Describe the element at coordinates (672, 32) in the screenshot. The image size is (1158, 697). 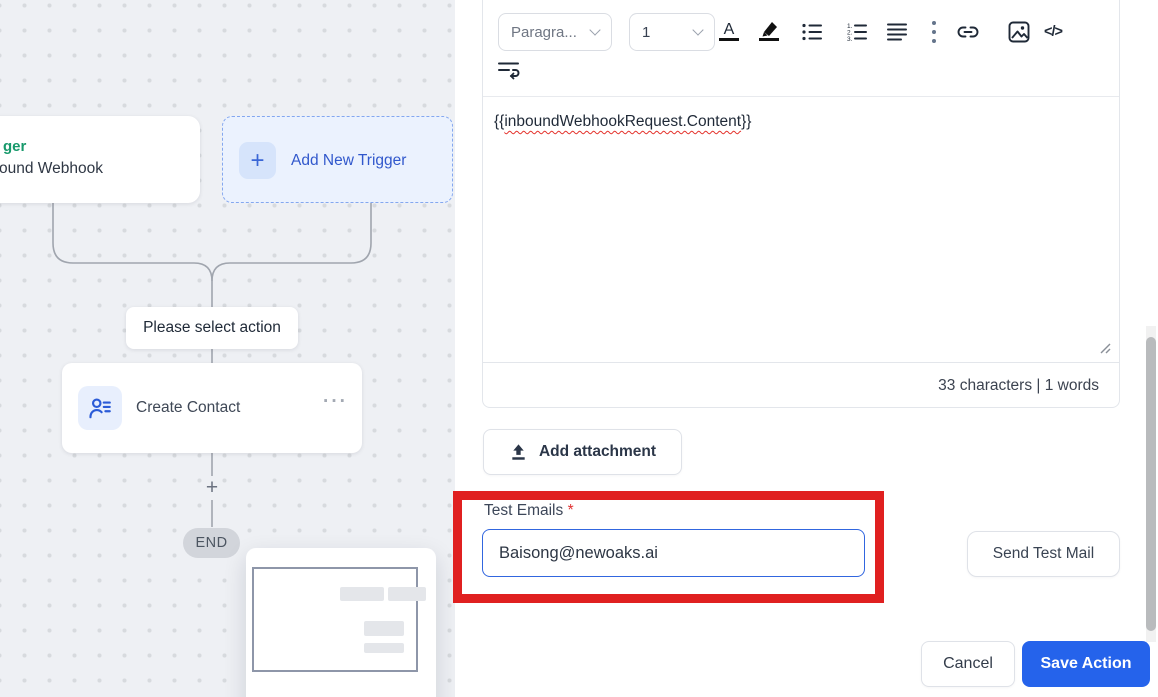
I see `font-size-dropdown: 1` at that location.